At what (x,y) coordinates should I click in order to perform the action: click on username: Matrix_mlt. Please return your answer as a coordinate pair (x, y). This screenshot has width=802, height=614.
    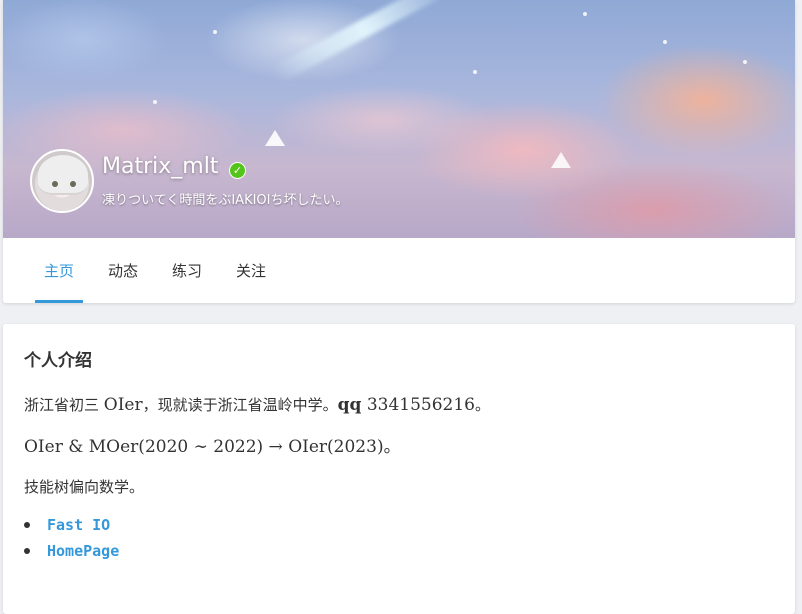
    Looking at the image, I should click on (160, 166).